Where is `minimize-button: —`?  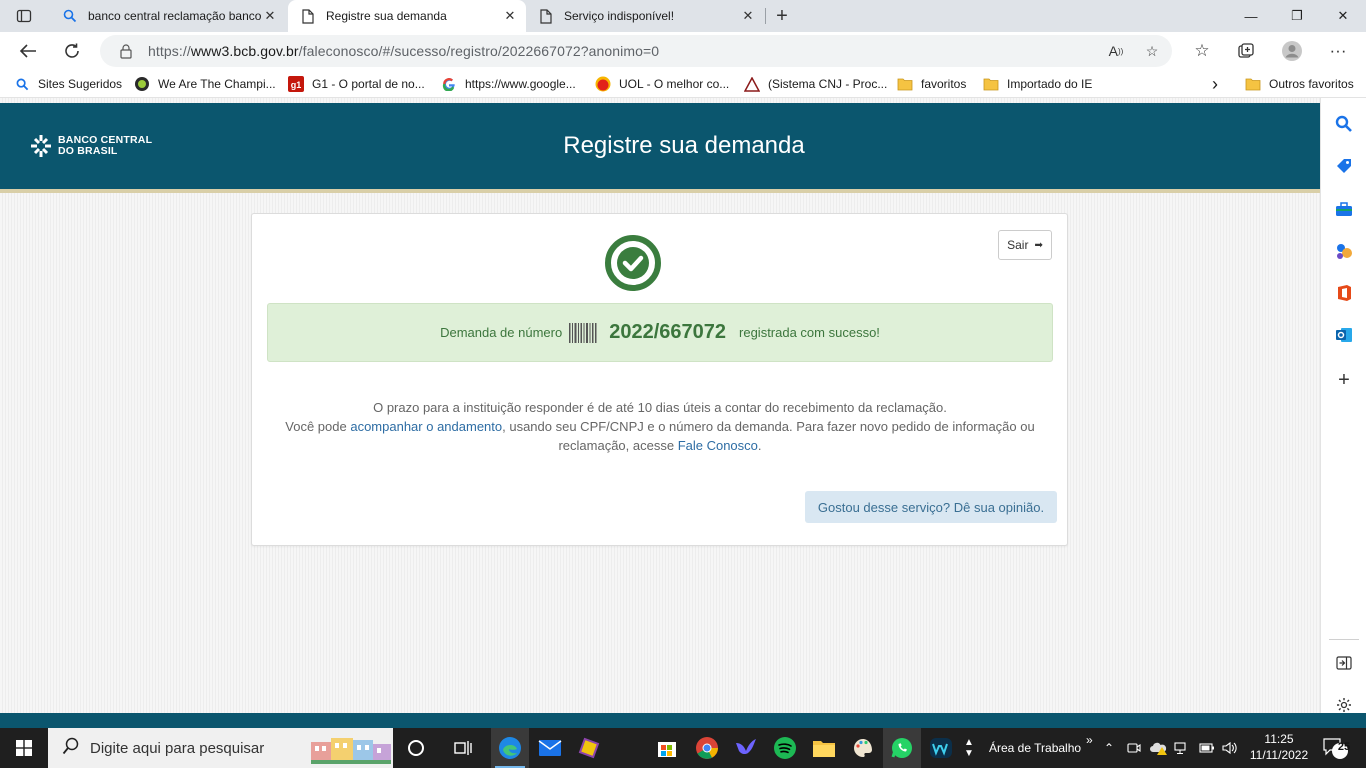
minimize-button: — is located at coordinates (1251, 16).